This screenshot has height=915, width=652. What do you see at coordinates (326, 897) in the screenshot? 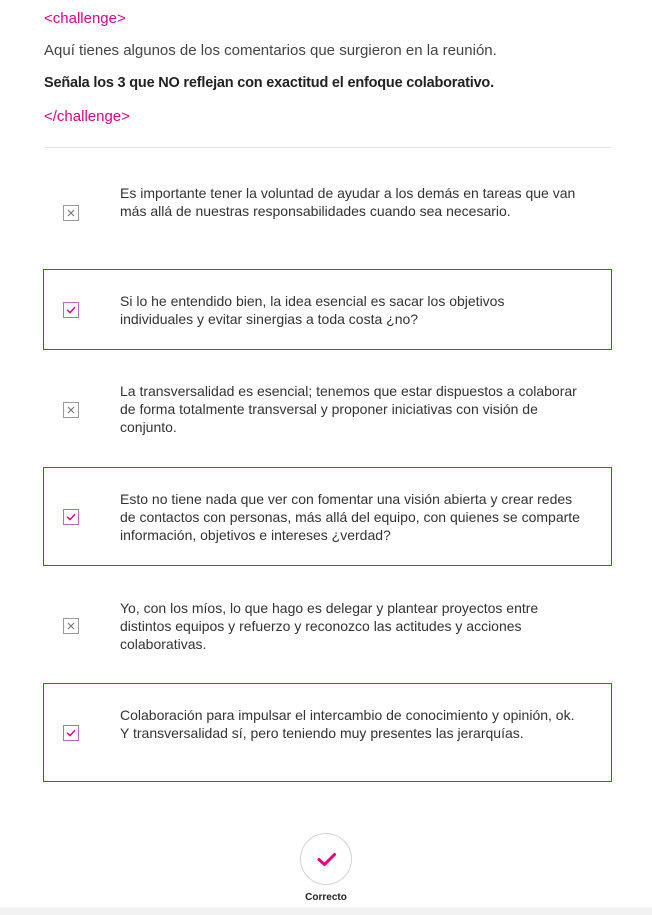
I see `submit-label: Correcto` at bounding box center [326, 897].